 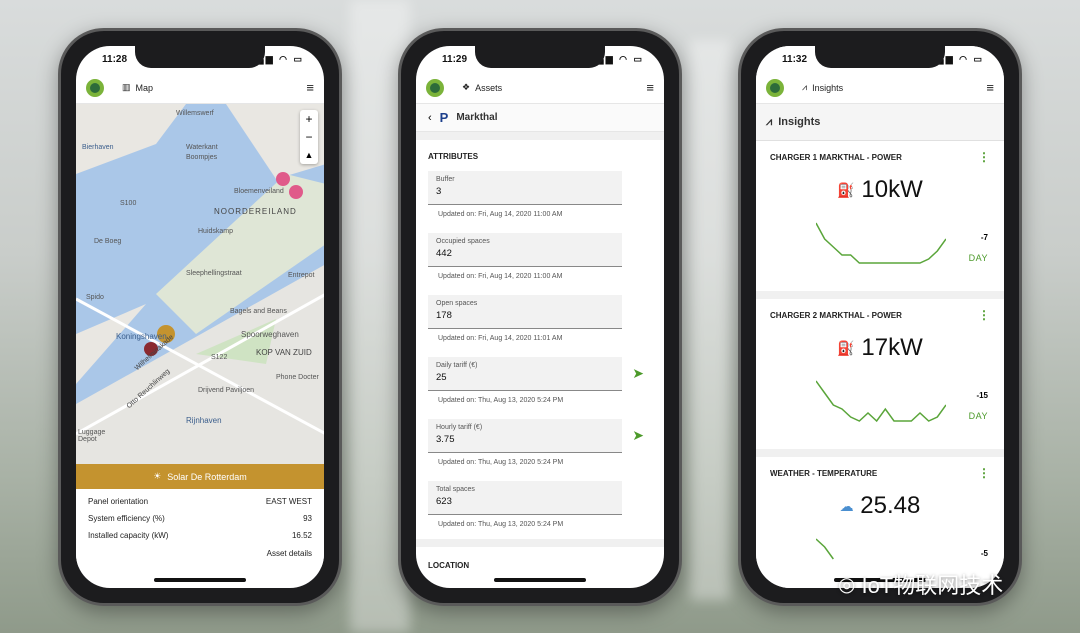 I want to click on card-title: WEATHER - TEMPERATURE, so click(x=824, y=473).